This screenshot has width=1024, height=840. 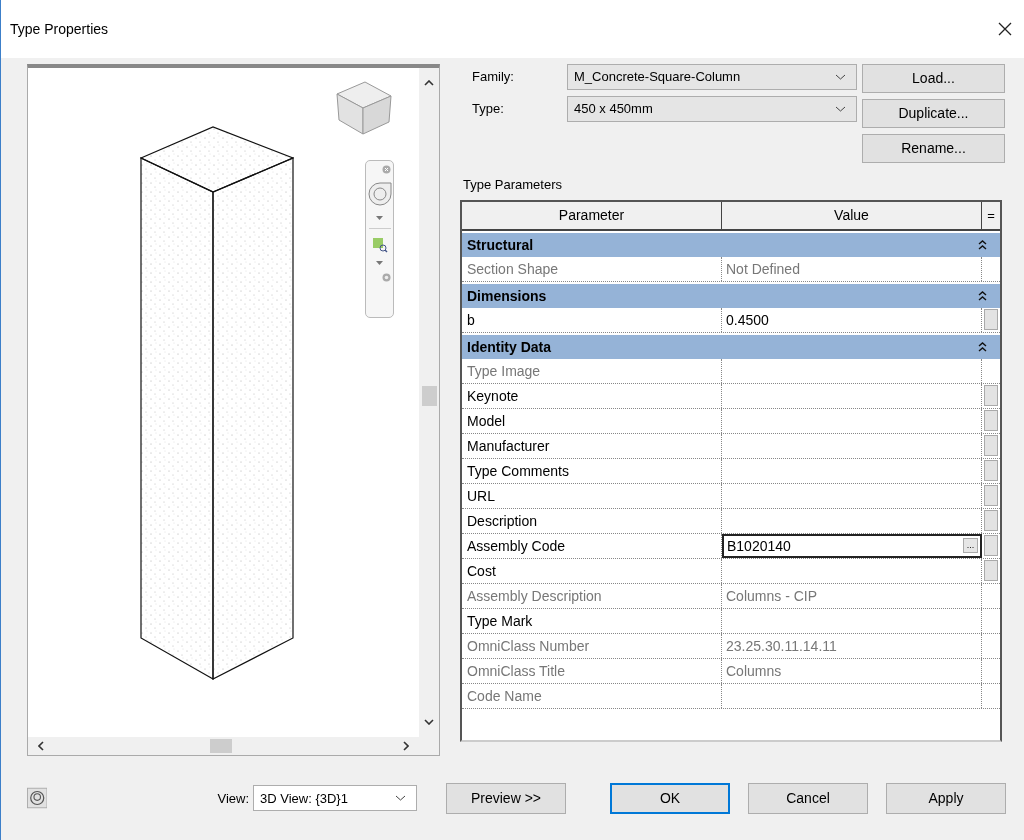 I want to click on group-label: Dimensions, so click(x=507, y=295).